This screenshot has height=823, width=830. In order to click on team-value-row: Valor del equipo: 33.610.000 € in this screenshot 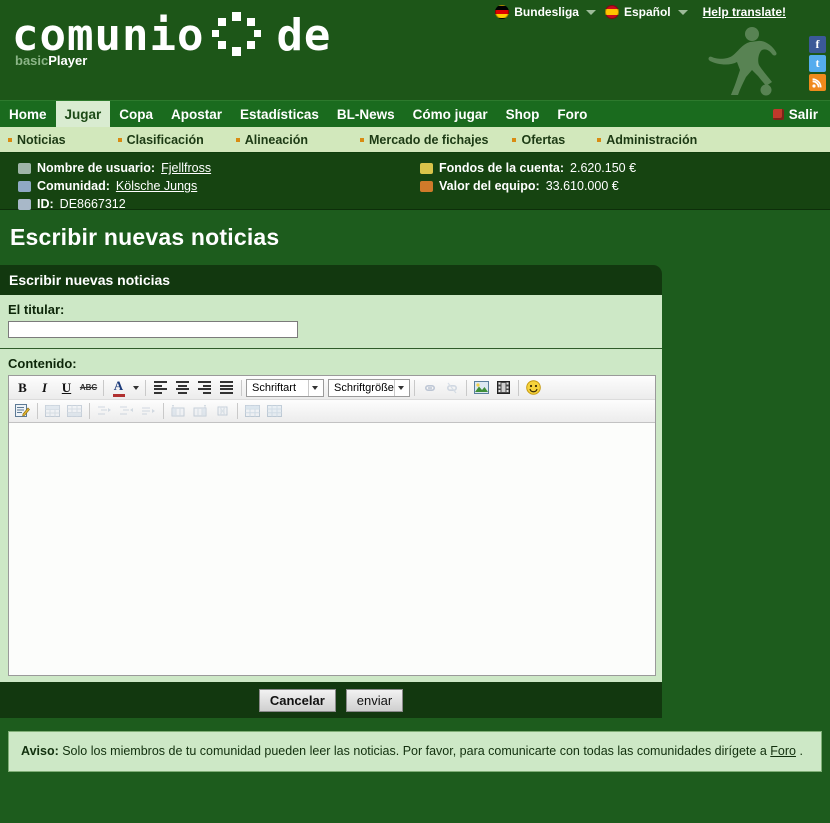, I will do `click(528, 186)`.